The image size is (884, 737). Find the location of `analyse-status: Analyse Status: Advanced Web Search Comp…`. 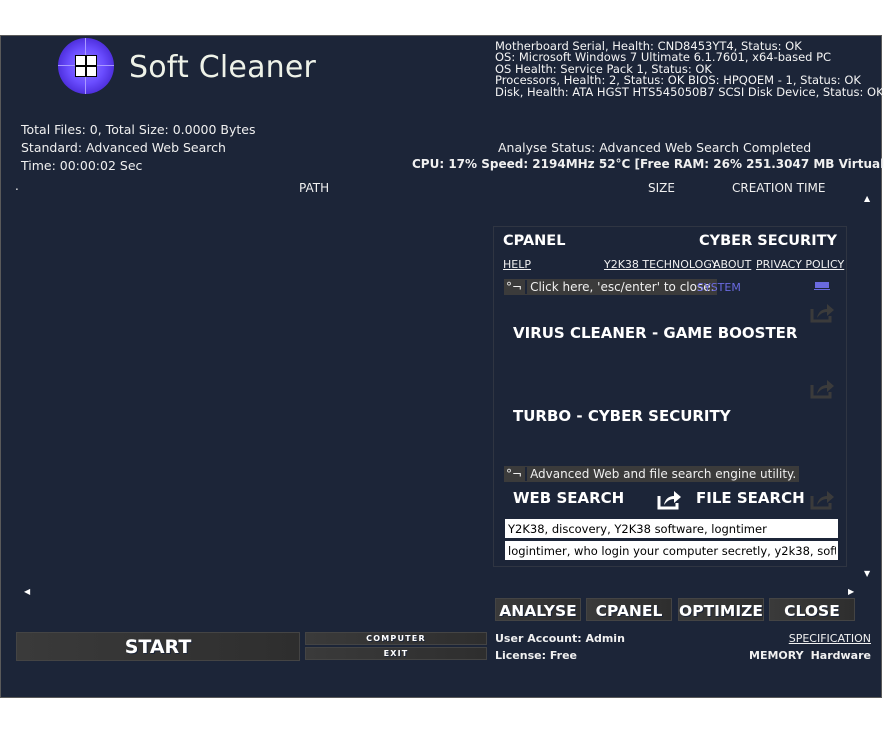

analyse-status: Analyse Status: Advanced Web Search Comp… is located at coordinates (655, 147).